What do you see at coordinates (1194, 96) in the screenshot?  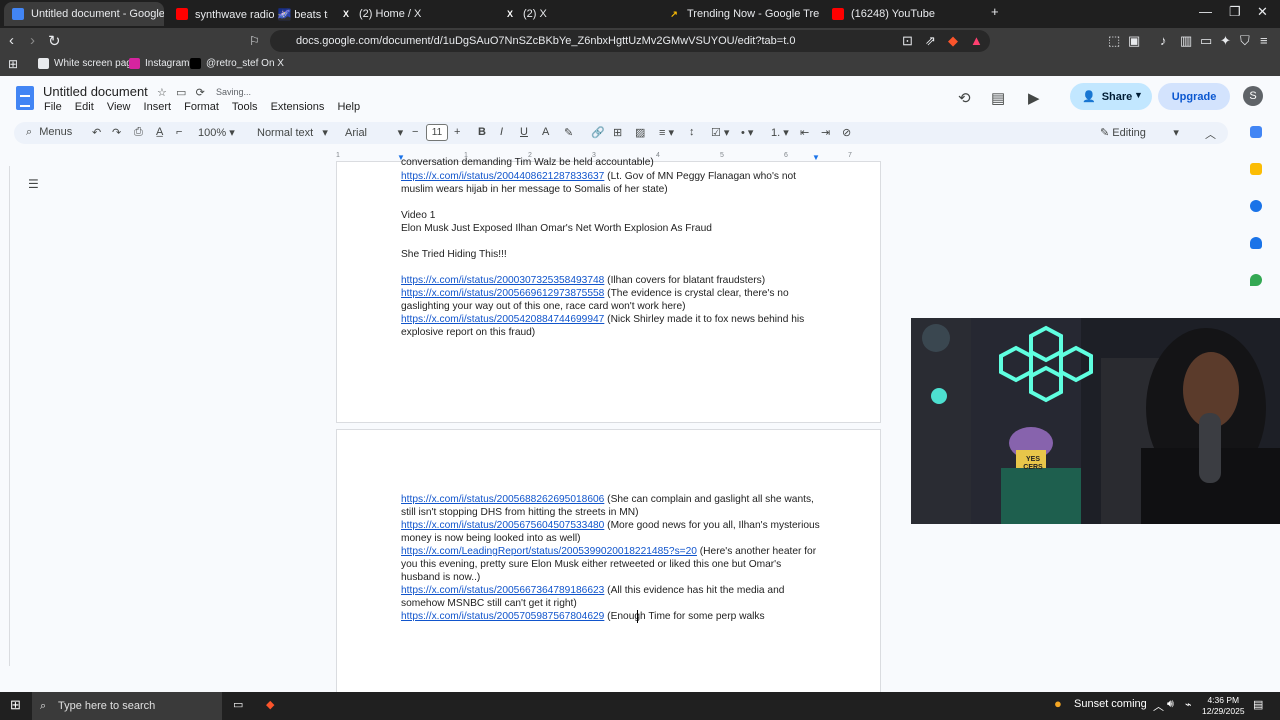 I see `upgrade-button: Upgrade` at bounding box center [1194, 96].